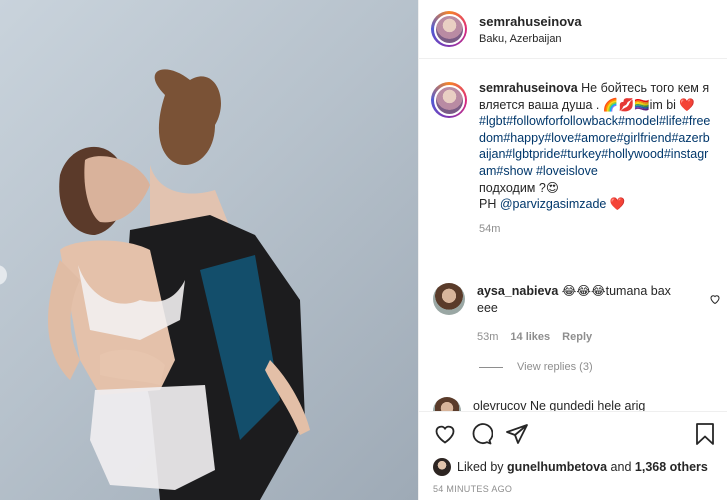 The height and width of the screenshot is (500, 727). I want to click on credit-mention: @parvizgasimzade, so click(553, 204).